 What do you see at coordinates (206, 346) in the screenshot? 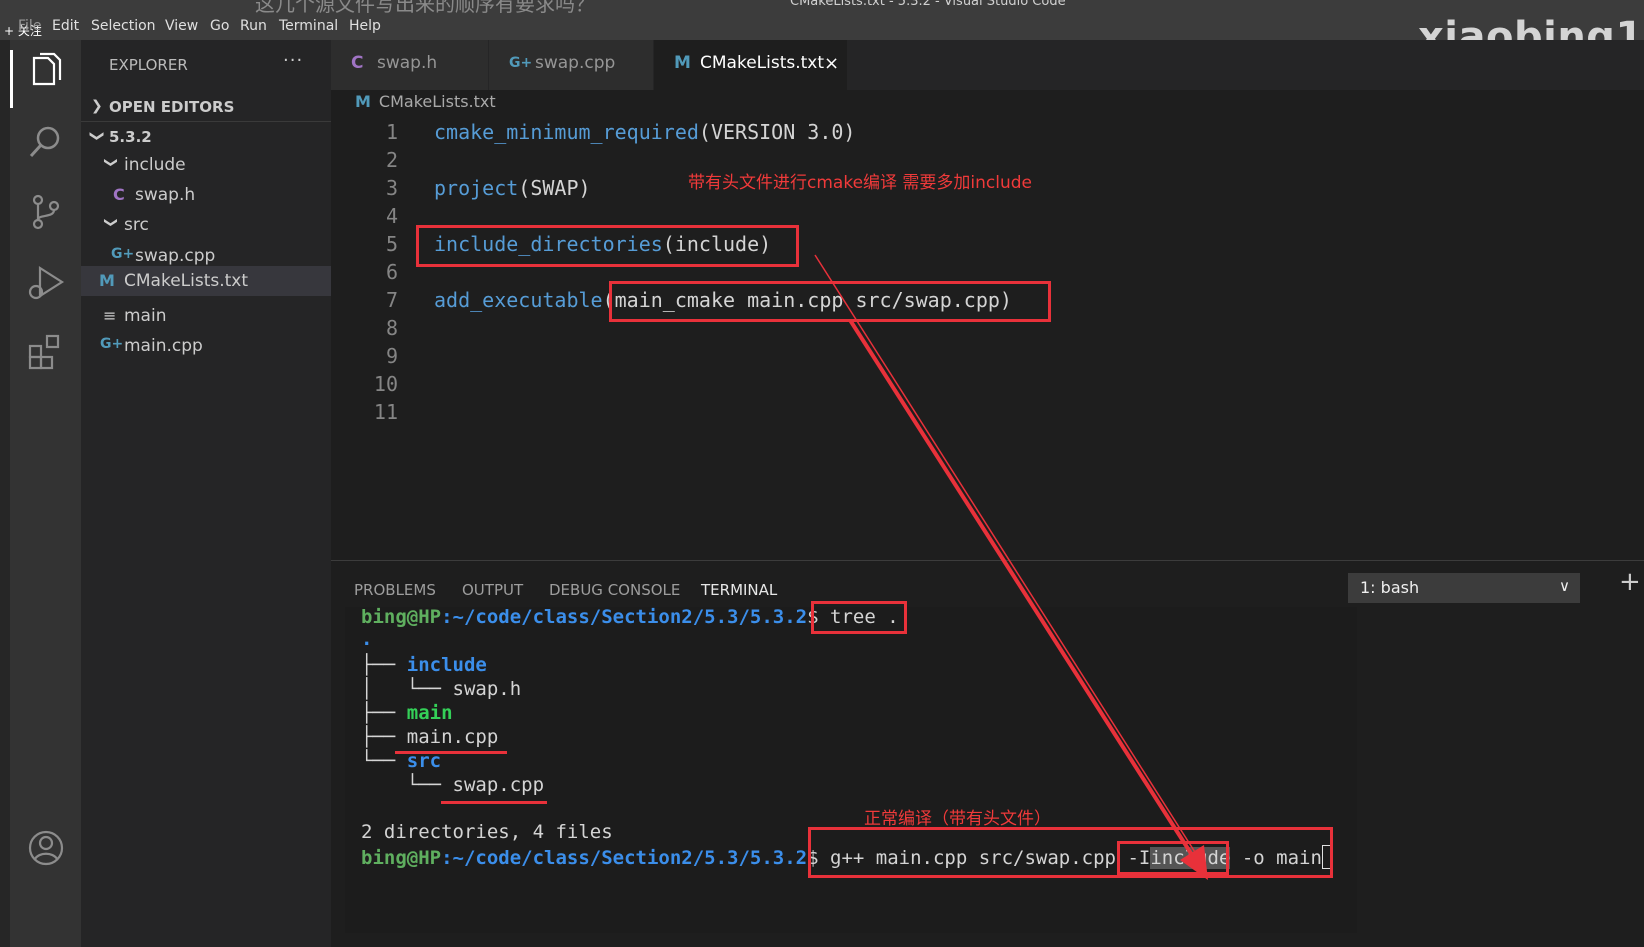
I see `tree-file-main-cpp: G+ main.cpp` at bounding box center [206, 346].